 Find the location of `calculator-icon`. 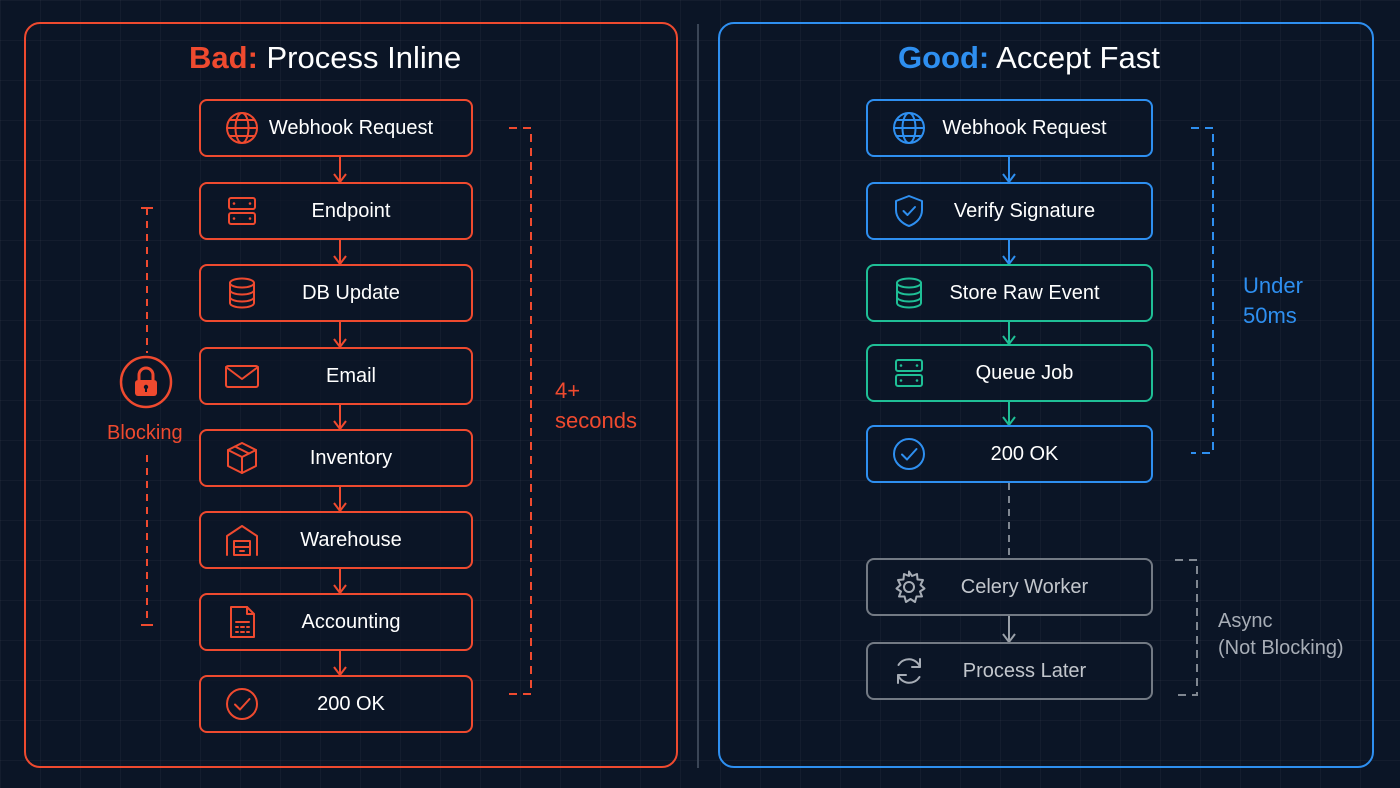

calculator-icon is located at coordinates (242, 622).